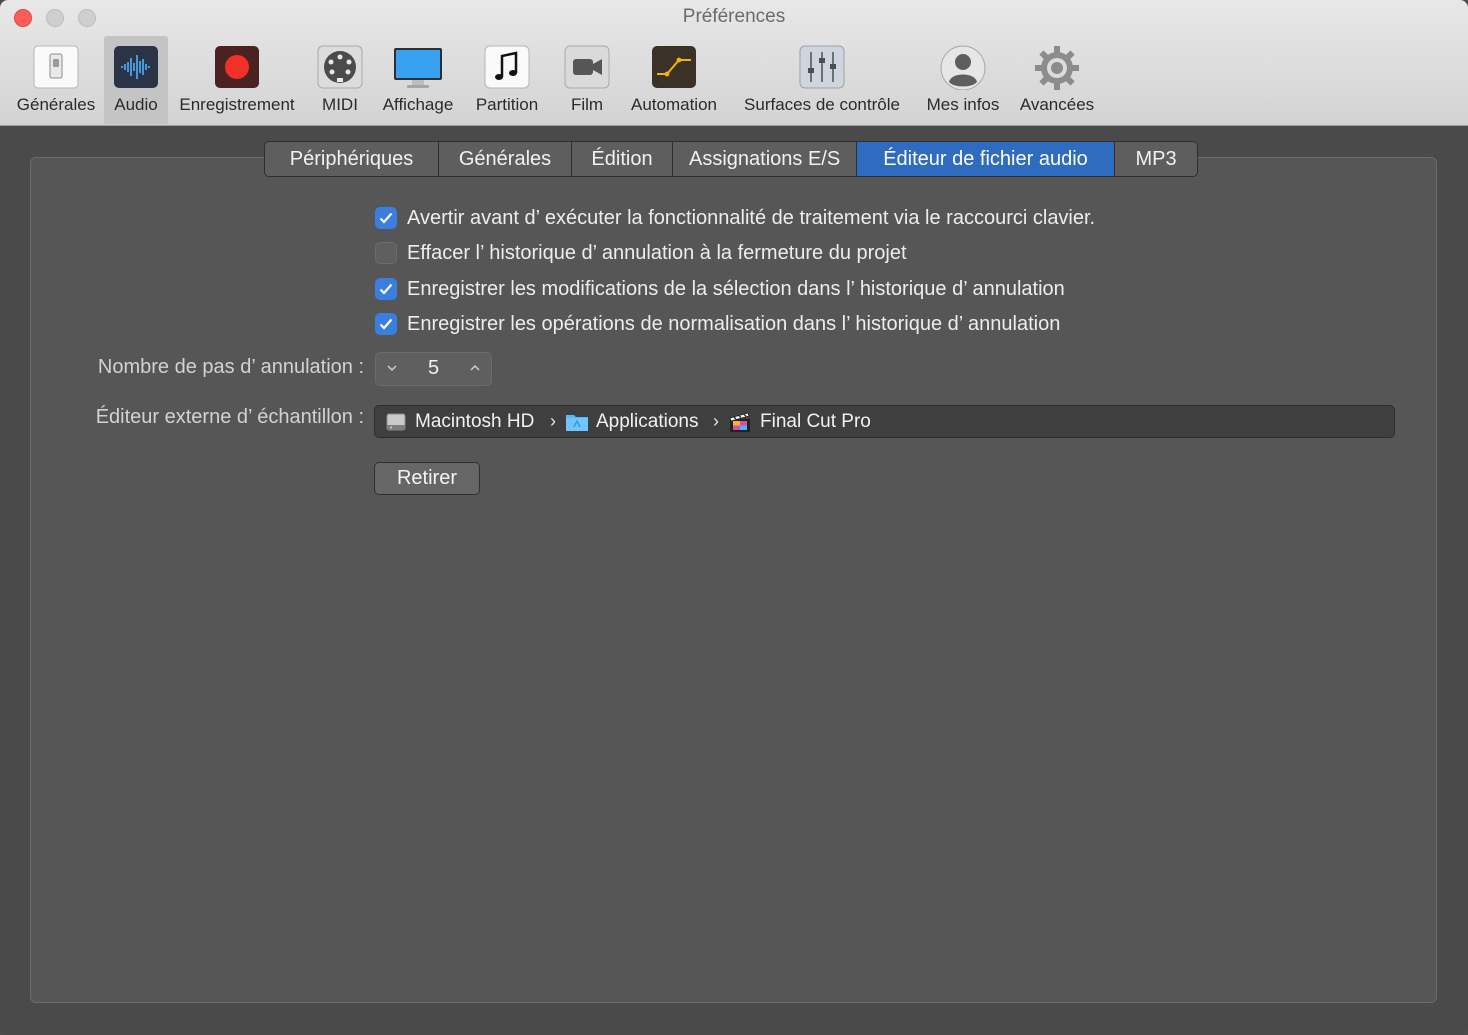 The width and height of the screenshot is (1468, 1035). Describe the element at coordinates (136, 104) in the screenshot. I see `toolbar-label: Audio` at that location.